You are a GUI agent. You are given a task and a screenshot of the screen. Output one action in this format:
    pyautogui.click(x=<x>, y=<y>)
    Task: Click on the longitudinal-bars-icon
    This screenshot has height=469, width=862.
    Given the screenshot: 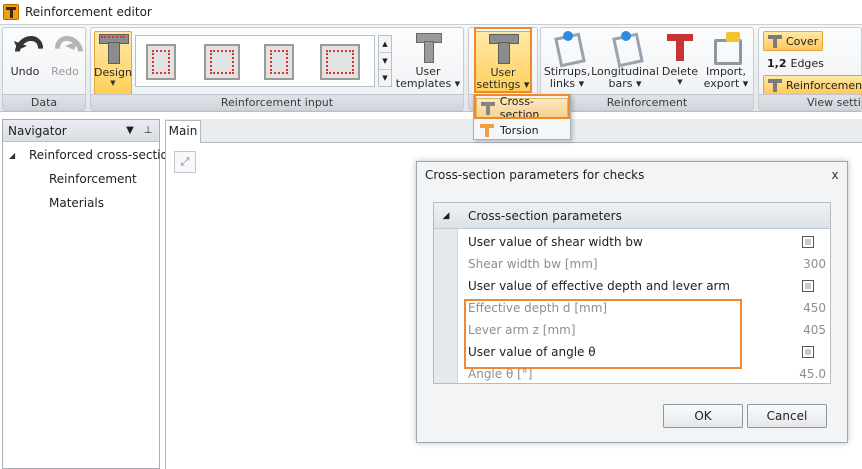 What is the action you would take?
    pyautogui.click(x=625, y=47)
    